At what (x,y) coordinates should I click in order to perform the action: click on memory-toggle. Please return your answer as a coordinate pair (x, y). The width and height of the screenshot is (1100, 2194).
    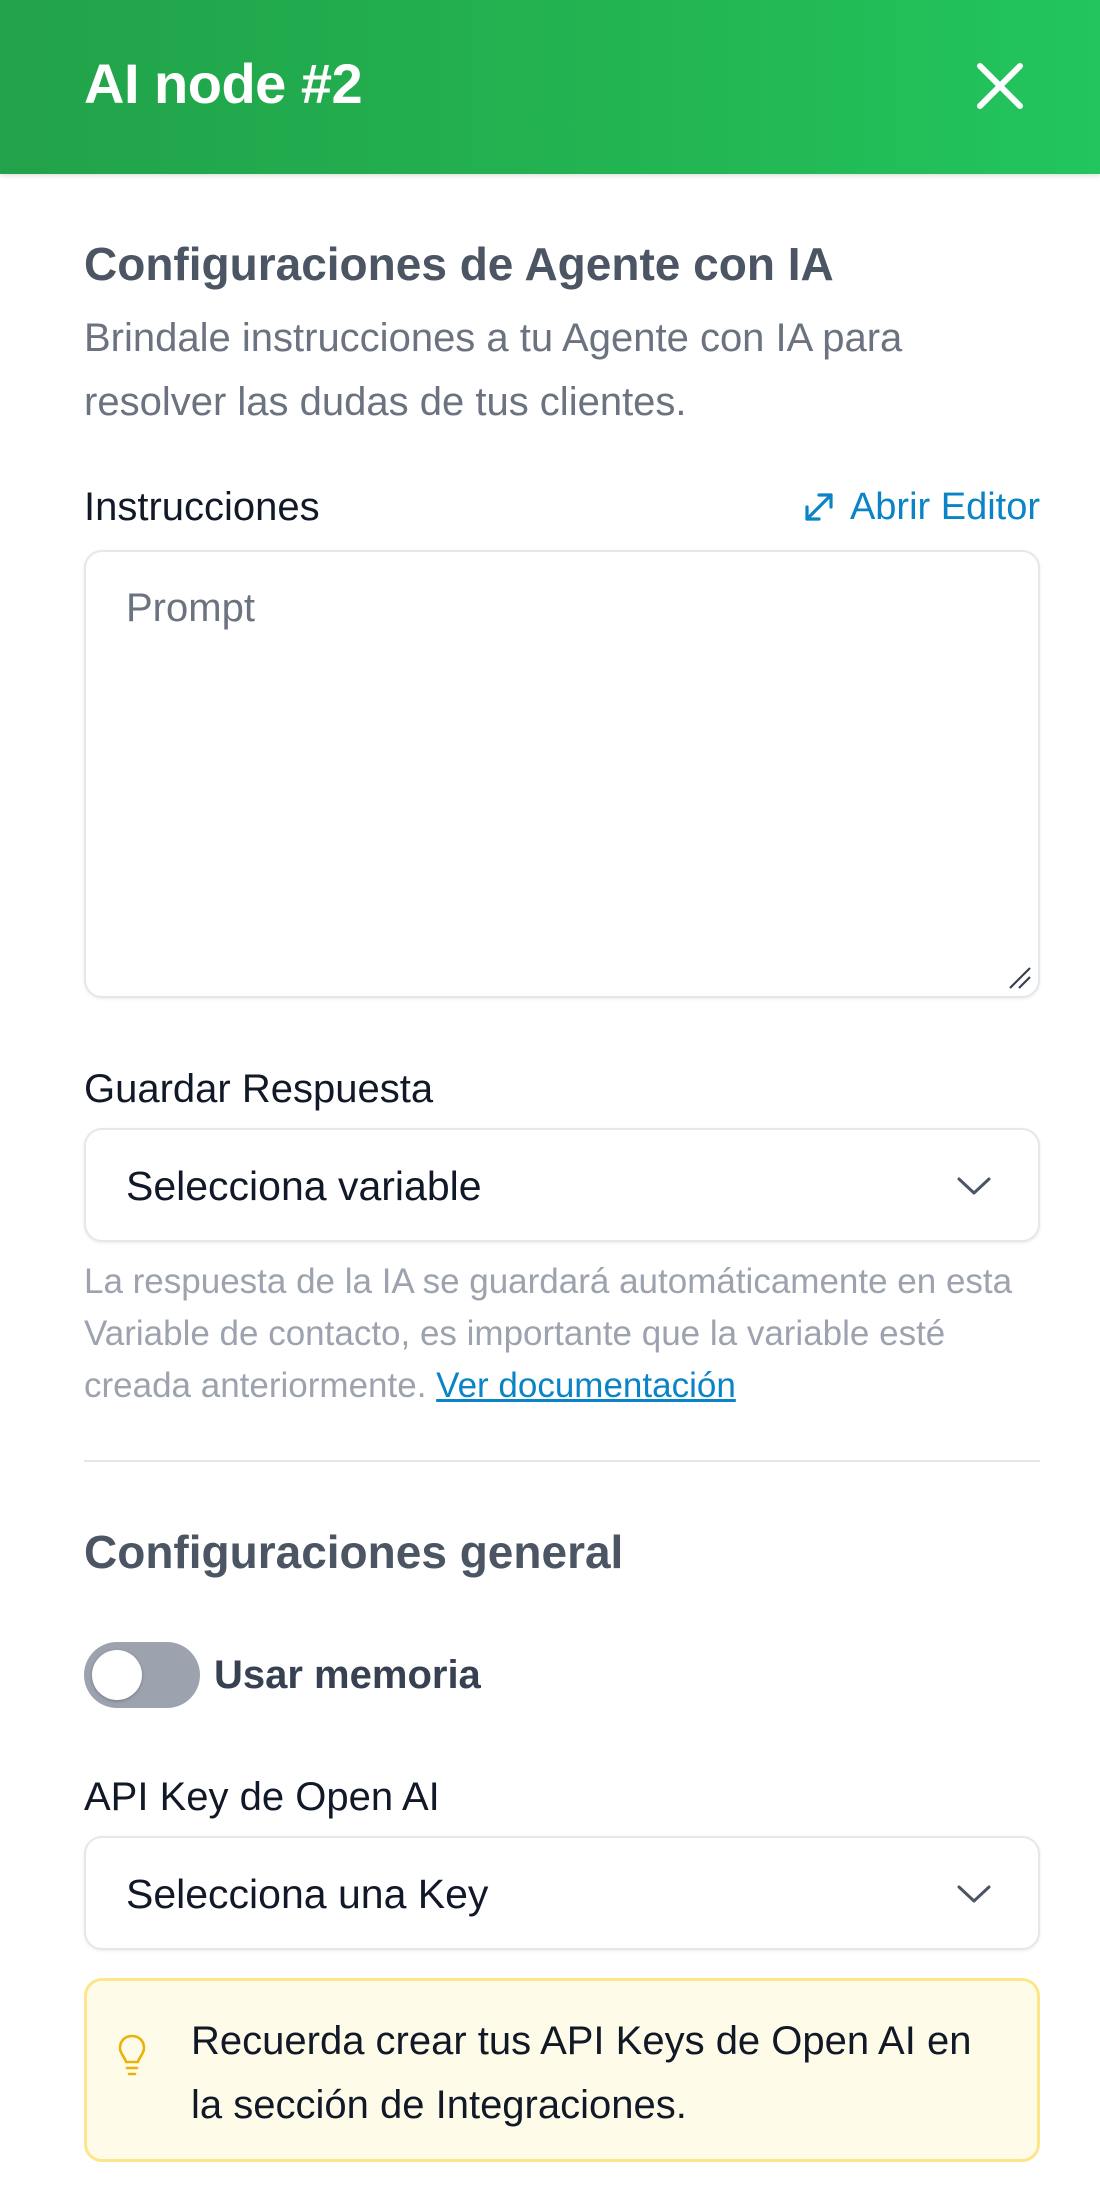
    Looking at the image, I should click on (142, 1675).